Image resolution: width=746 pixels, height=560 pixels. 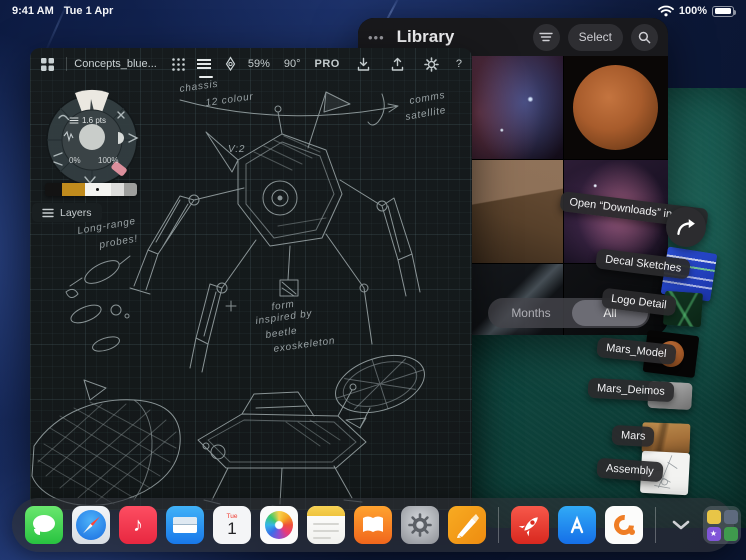 What do you see at coordinates (108, 160) in the screenshot?
I see `opacity-max-label: 100%` at bounding box center [108, 160].